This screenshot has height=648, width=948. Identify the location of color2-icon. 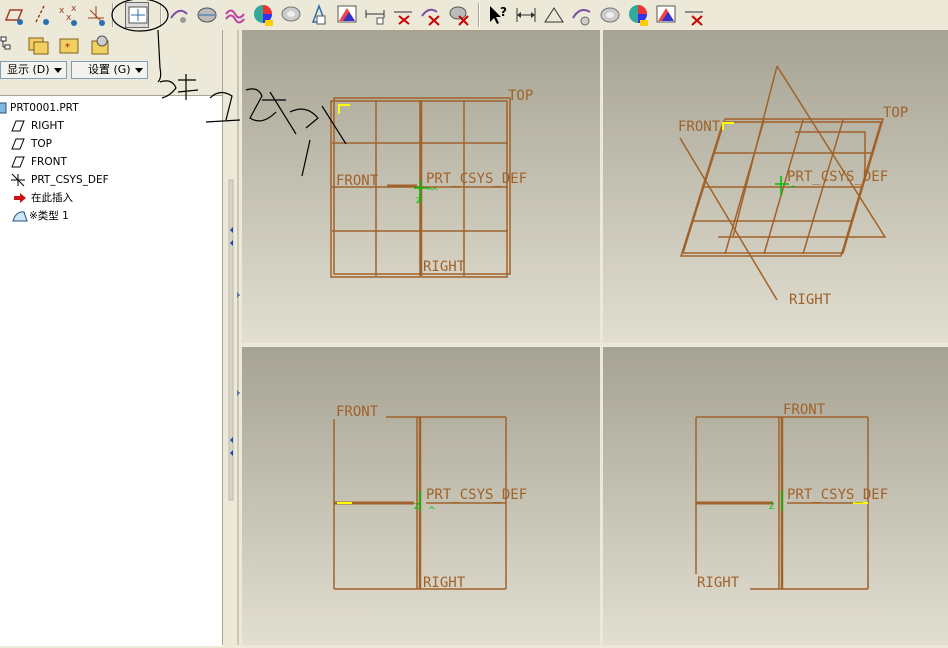
(638, 15).